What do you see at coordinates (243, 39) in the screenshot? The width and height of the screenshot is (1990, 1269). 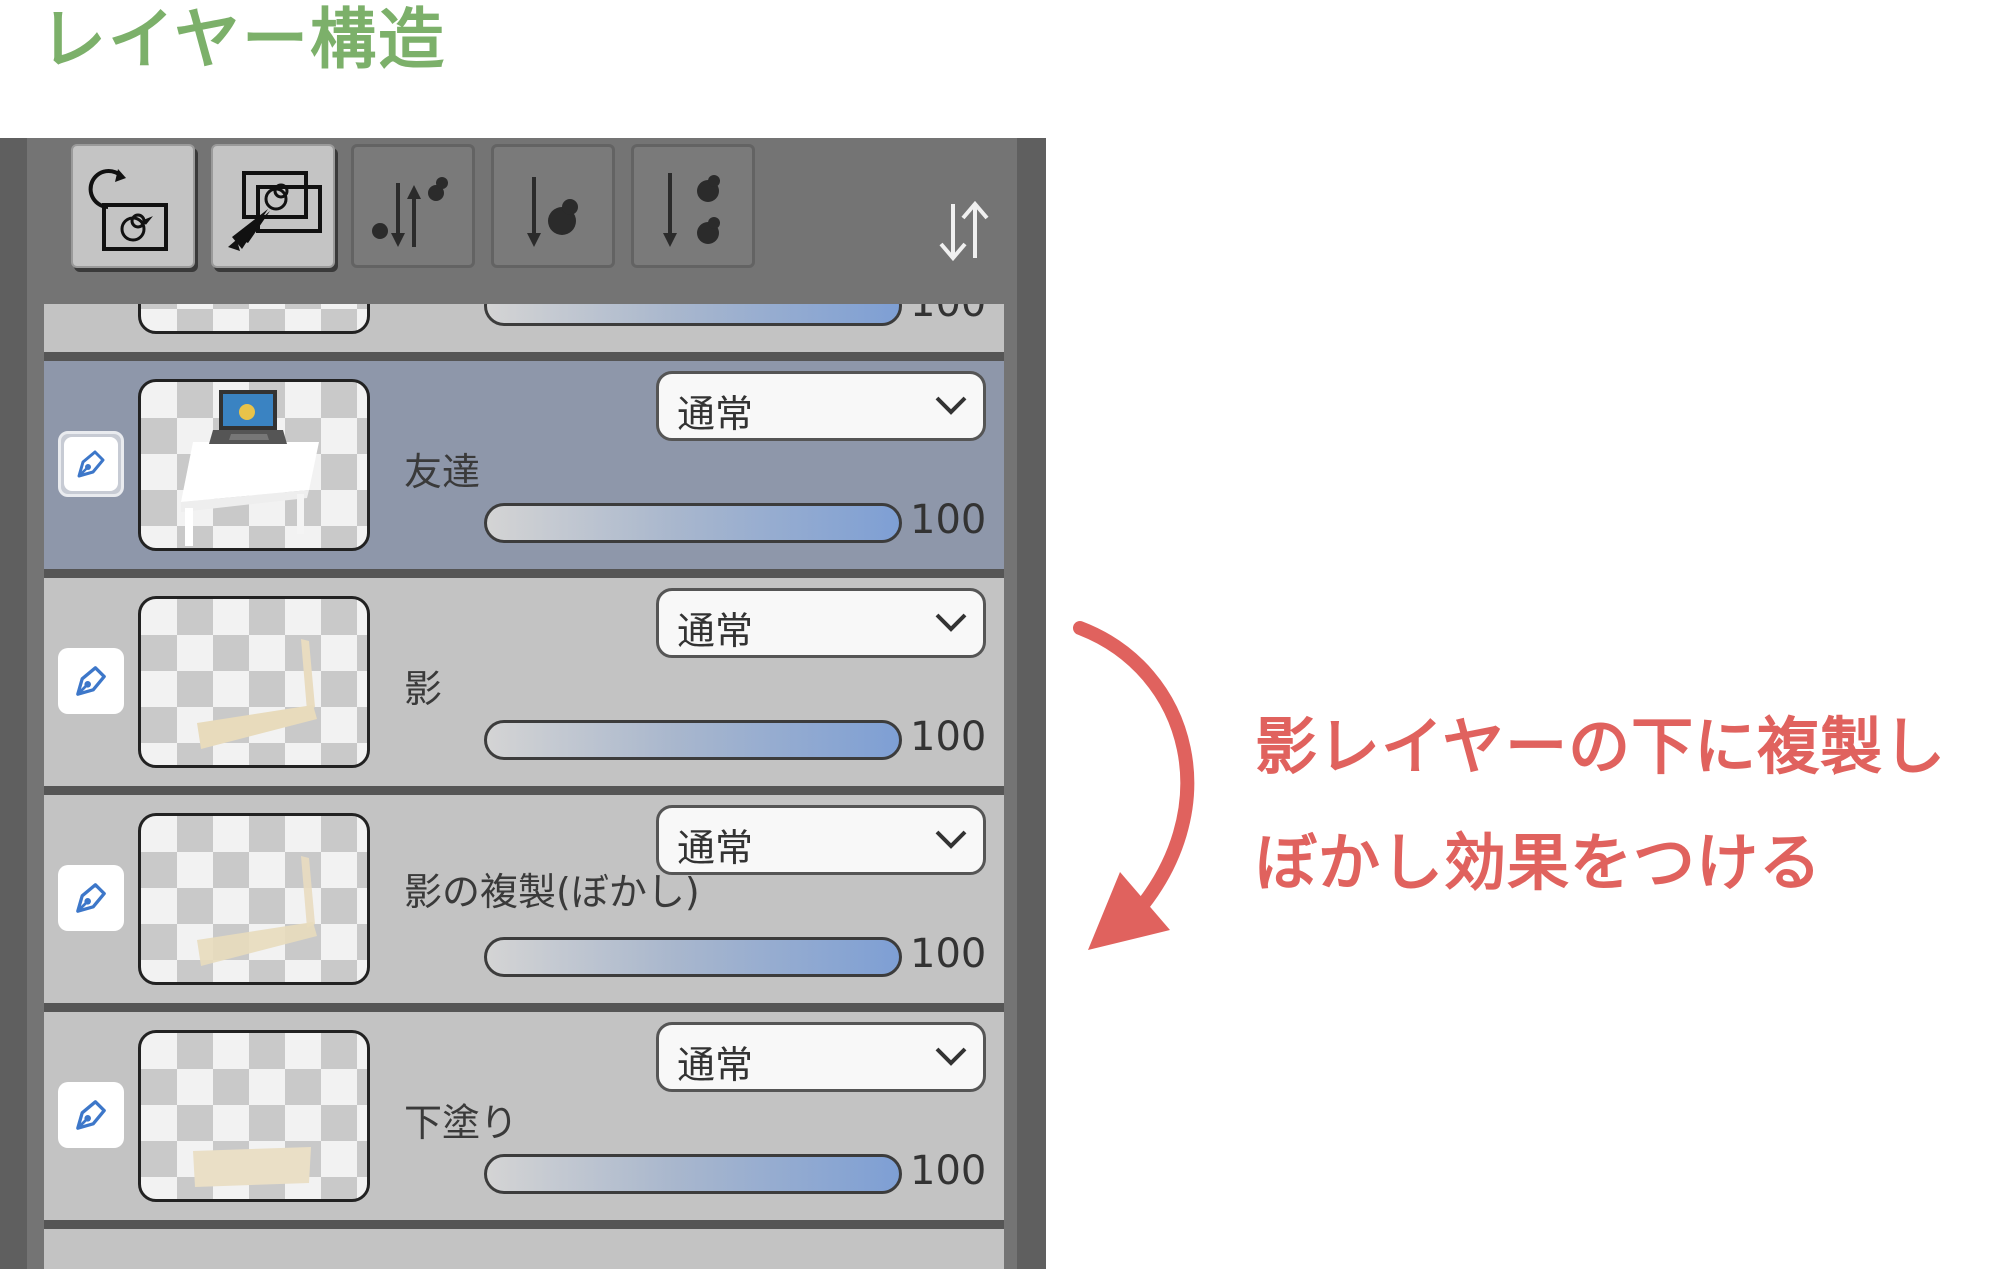 I see `page-heading: レイヤー構造` at bounding box center [243, 39].